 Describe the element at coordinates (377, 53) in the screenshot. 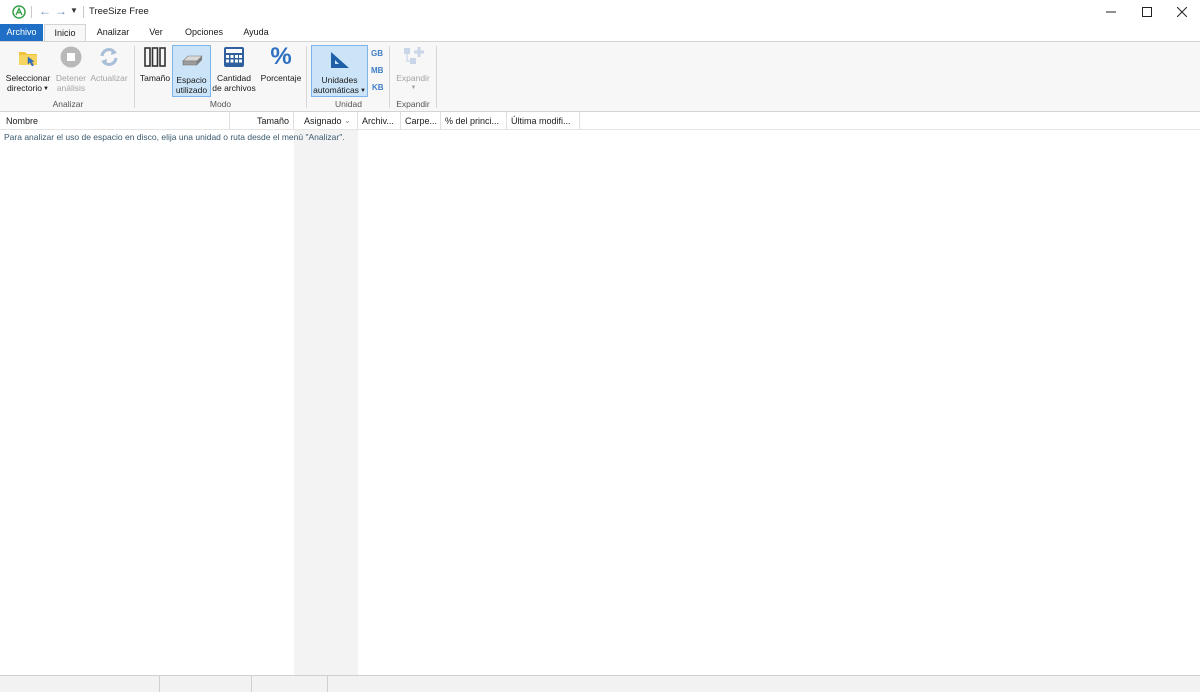

I see `unit-gb-button: GB` at that location.